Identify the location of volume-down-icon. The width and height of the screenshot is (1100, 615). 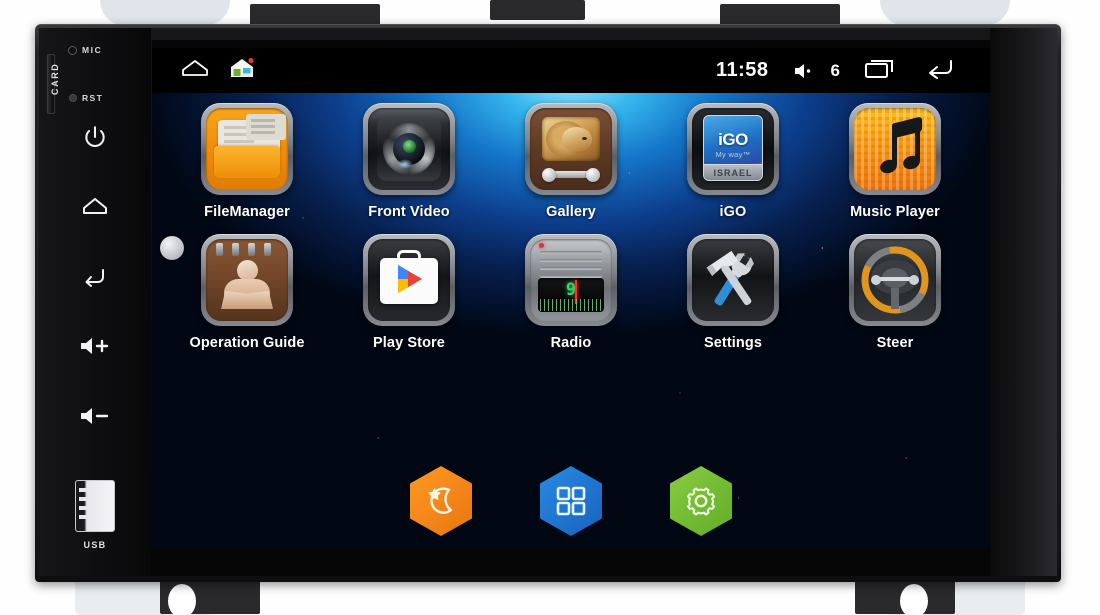
(95, 416).